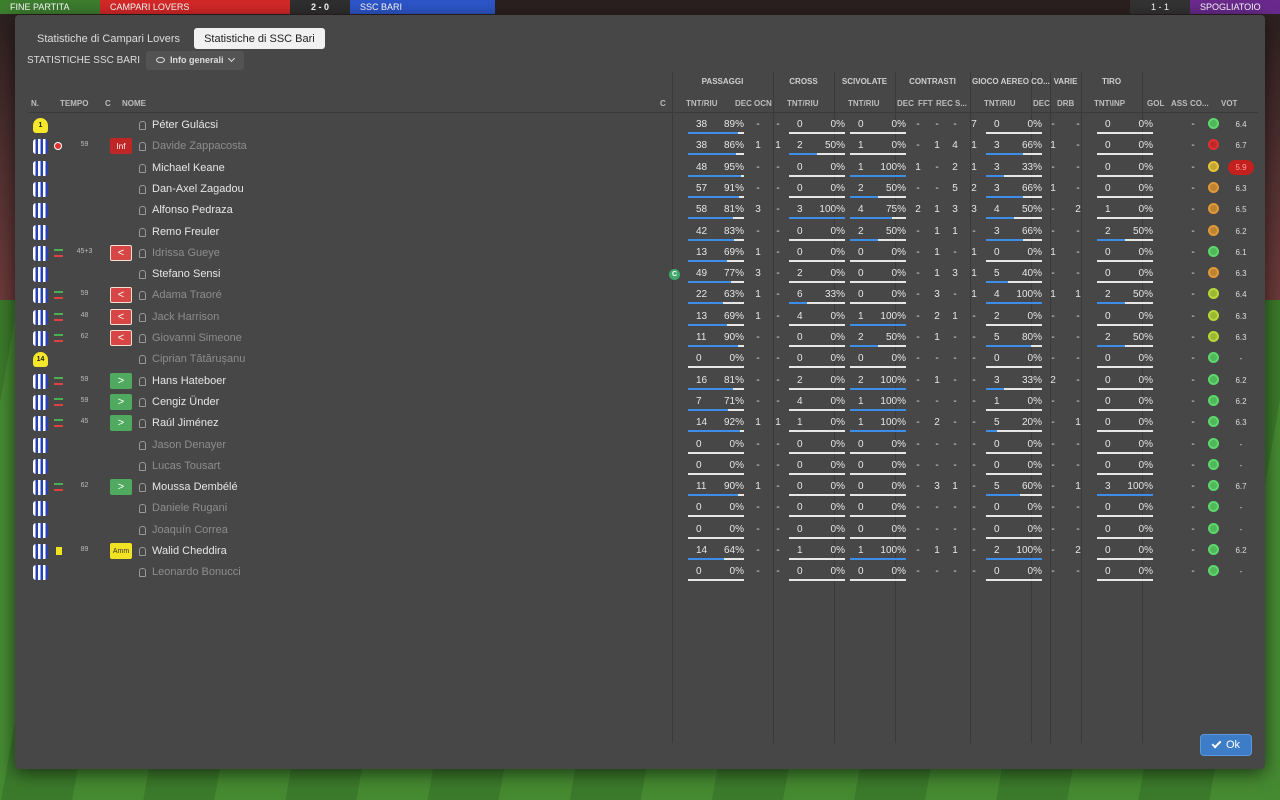  Describe the element at coordinates (142, 275) in the screenshot. I see `player-picture-icon` at that location.